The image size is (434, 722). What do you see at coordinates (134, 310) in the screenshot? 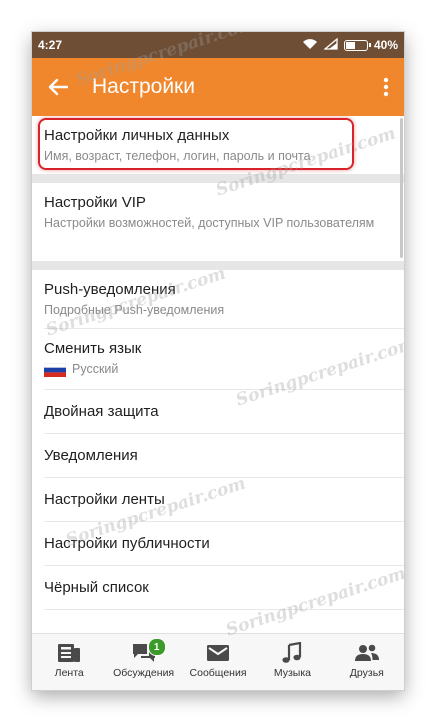
I see `settings-item-subtitle: Подробные Push-уведомления` at bounding box center [134, 310].